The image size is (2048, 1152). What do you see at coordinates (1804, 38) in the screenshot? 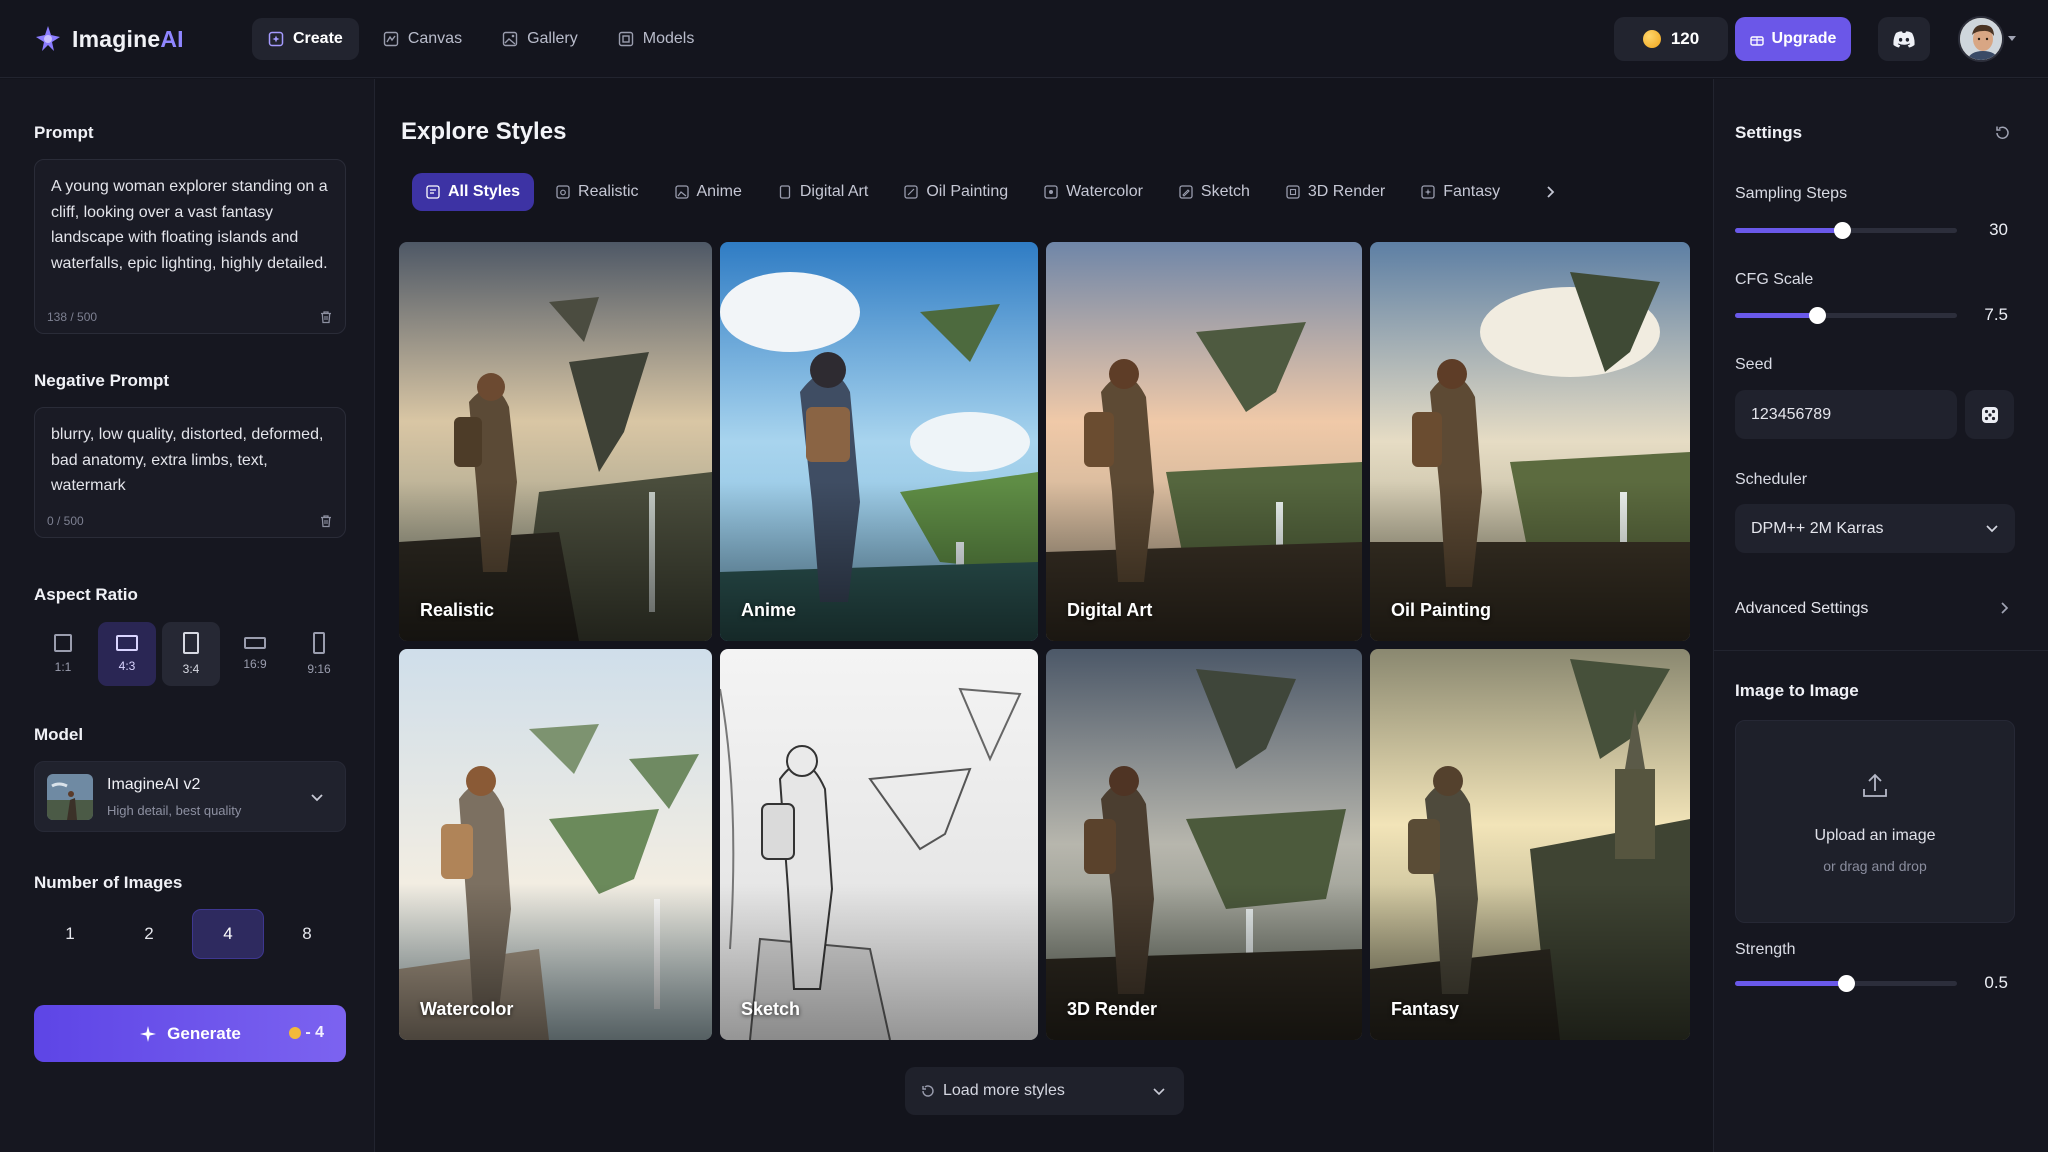
I see `upgrade-label: Upgrade` at bounding box center [1804, 38].